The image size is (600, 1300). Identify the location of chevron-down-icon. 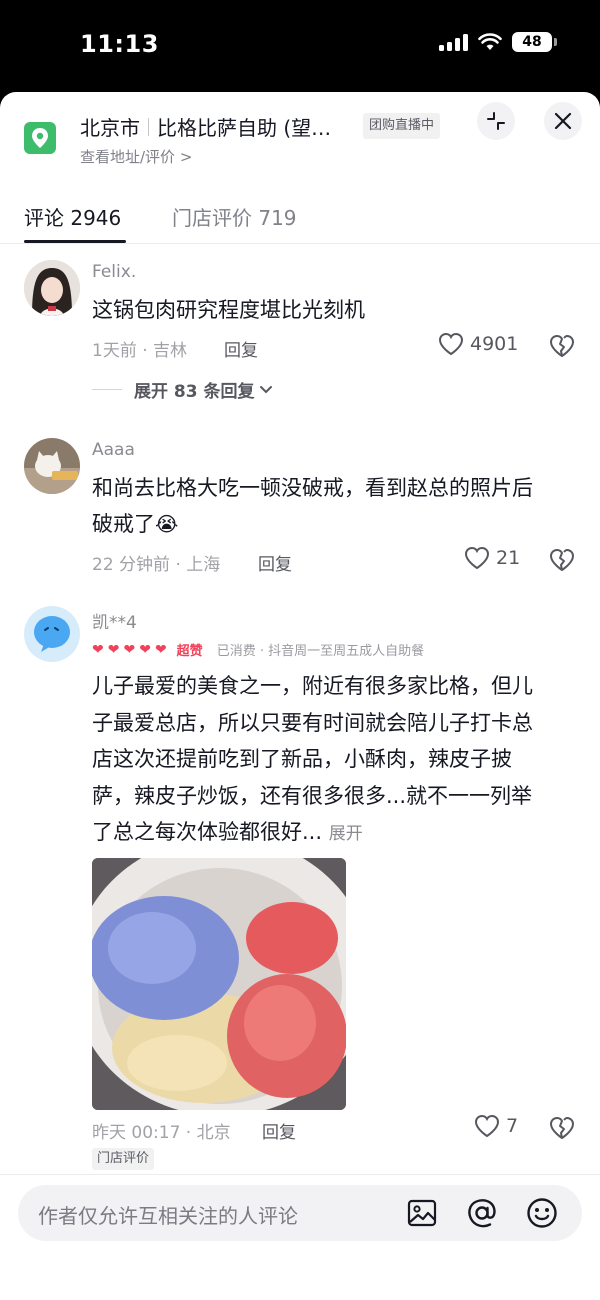
(265, 389).